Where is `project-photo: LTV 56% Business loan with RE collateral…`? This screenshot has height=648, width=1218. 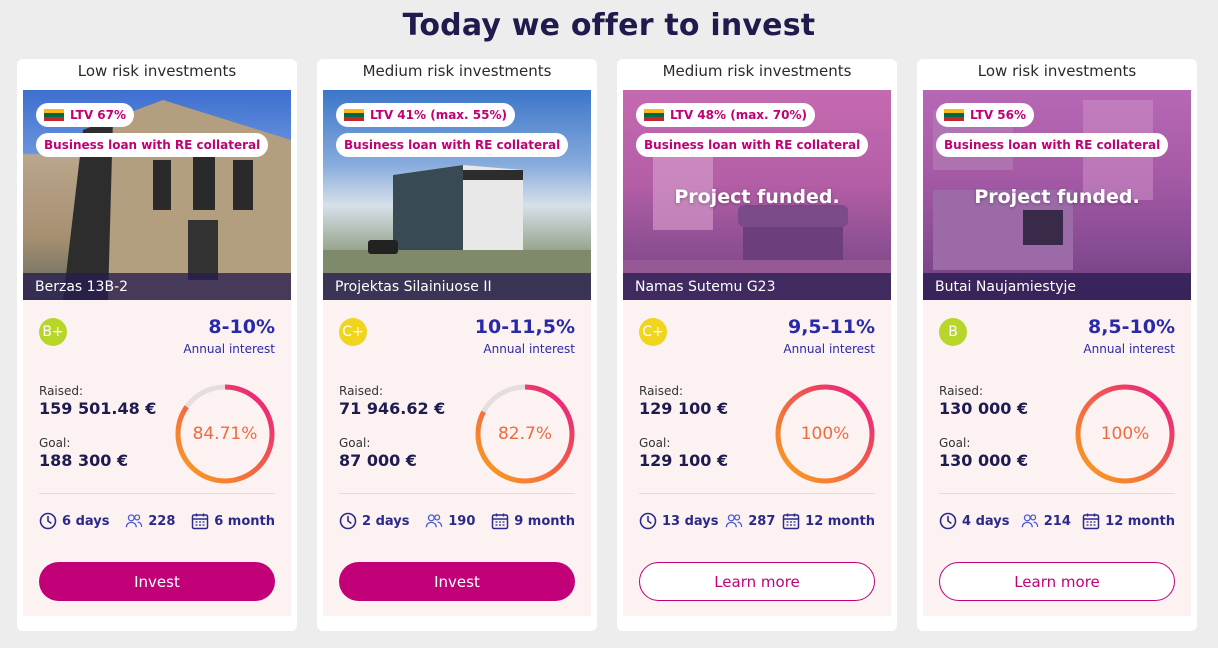
project-photo: LTV 56% Business loan with RE collateral… is located at coordinates (1057, 195).